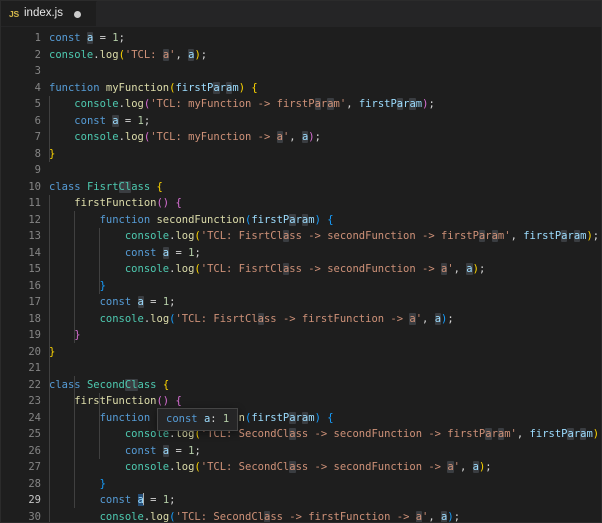  I want to click on line-number: 27, so click(34, 467).